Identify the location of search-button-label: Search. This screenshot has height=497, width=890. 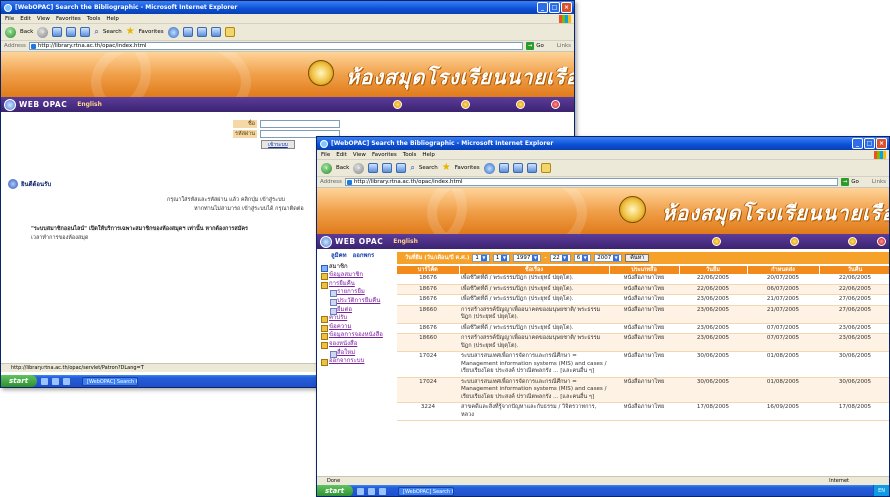
(428, 168).